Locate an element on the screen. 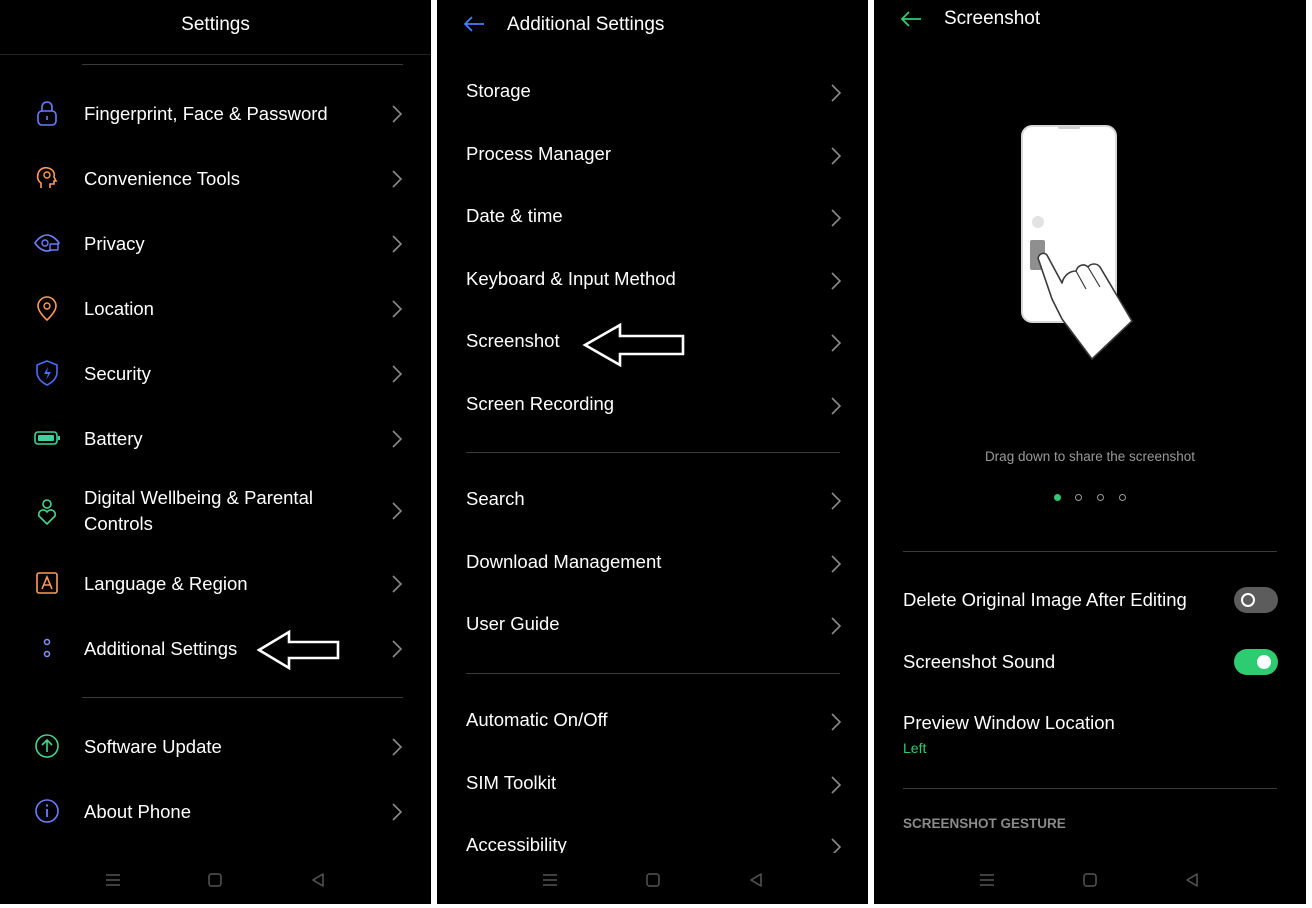 The width and height of the screenshot is (1312, 908). list-item-accessibility: Accessibility is located at coordinates (652, 836).